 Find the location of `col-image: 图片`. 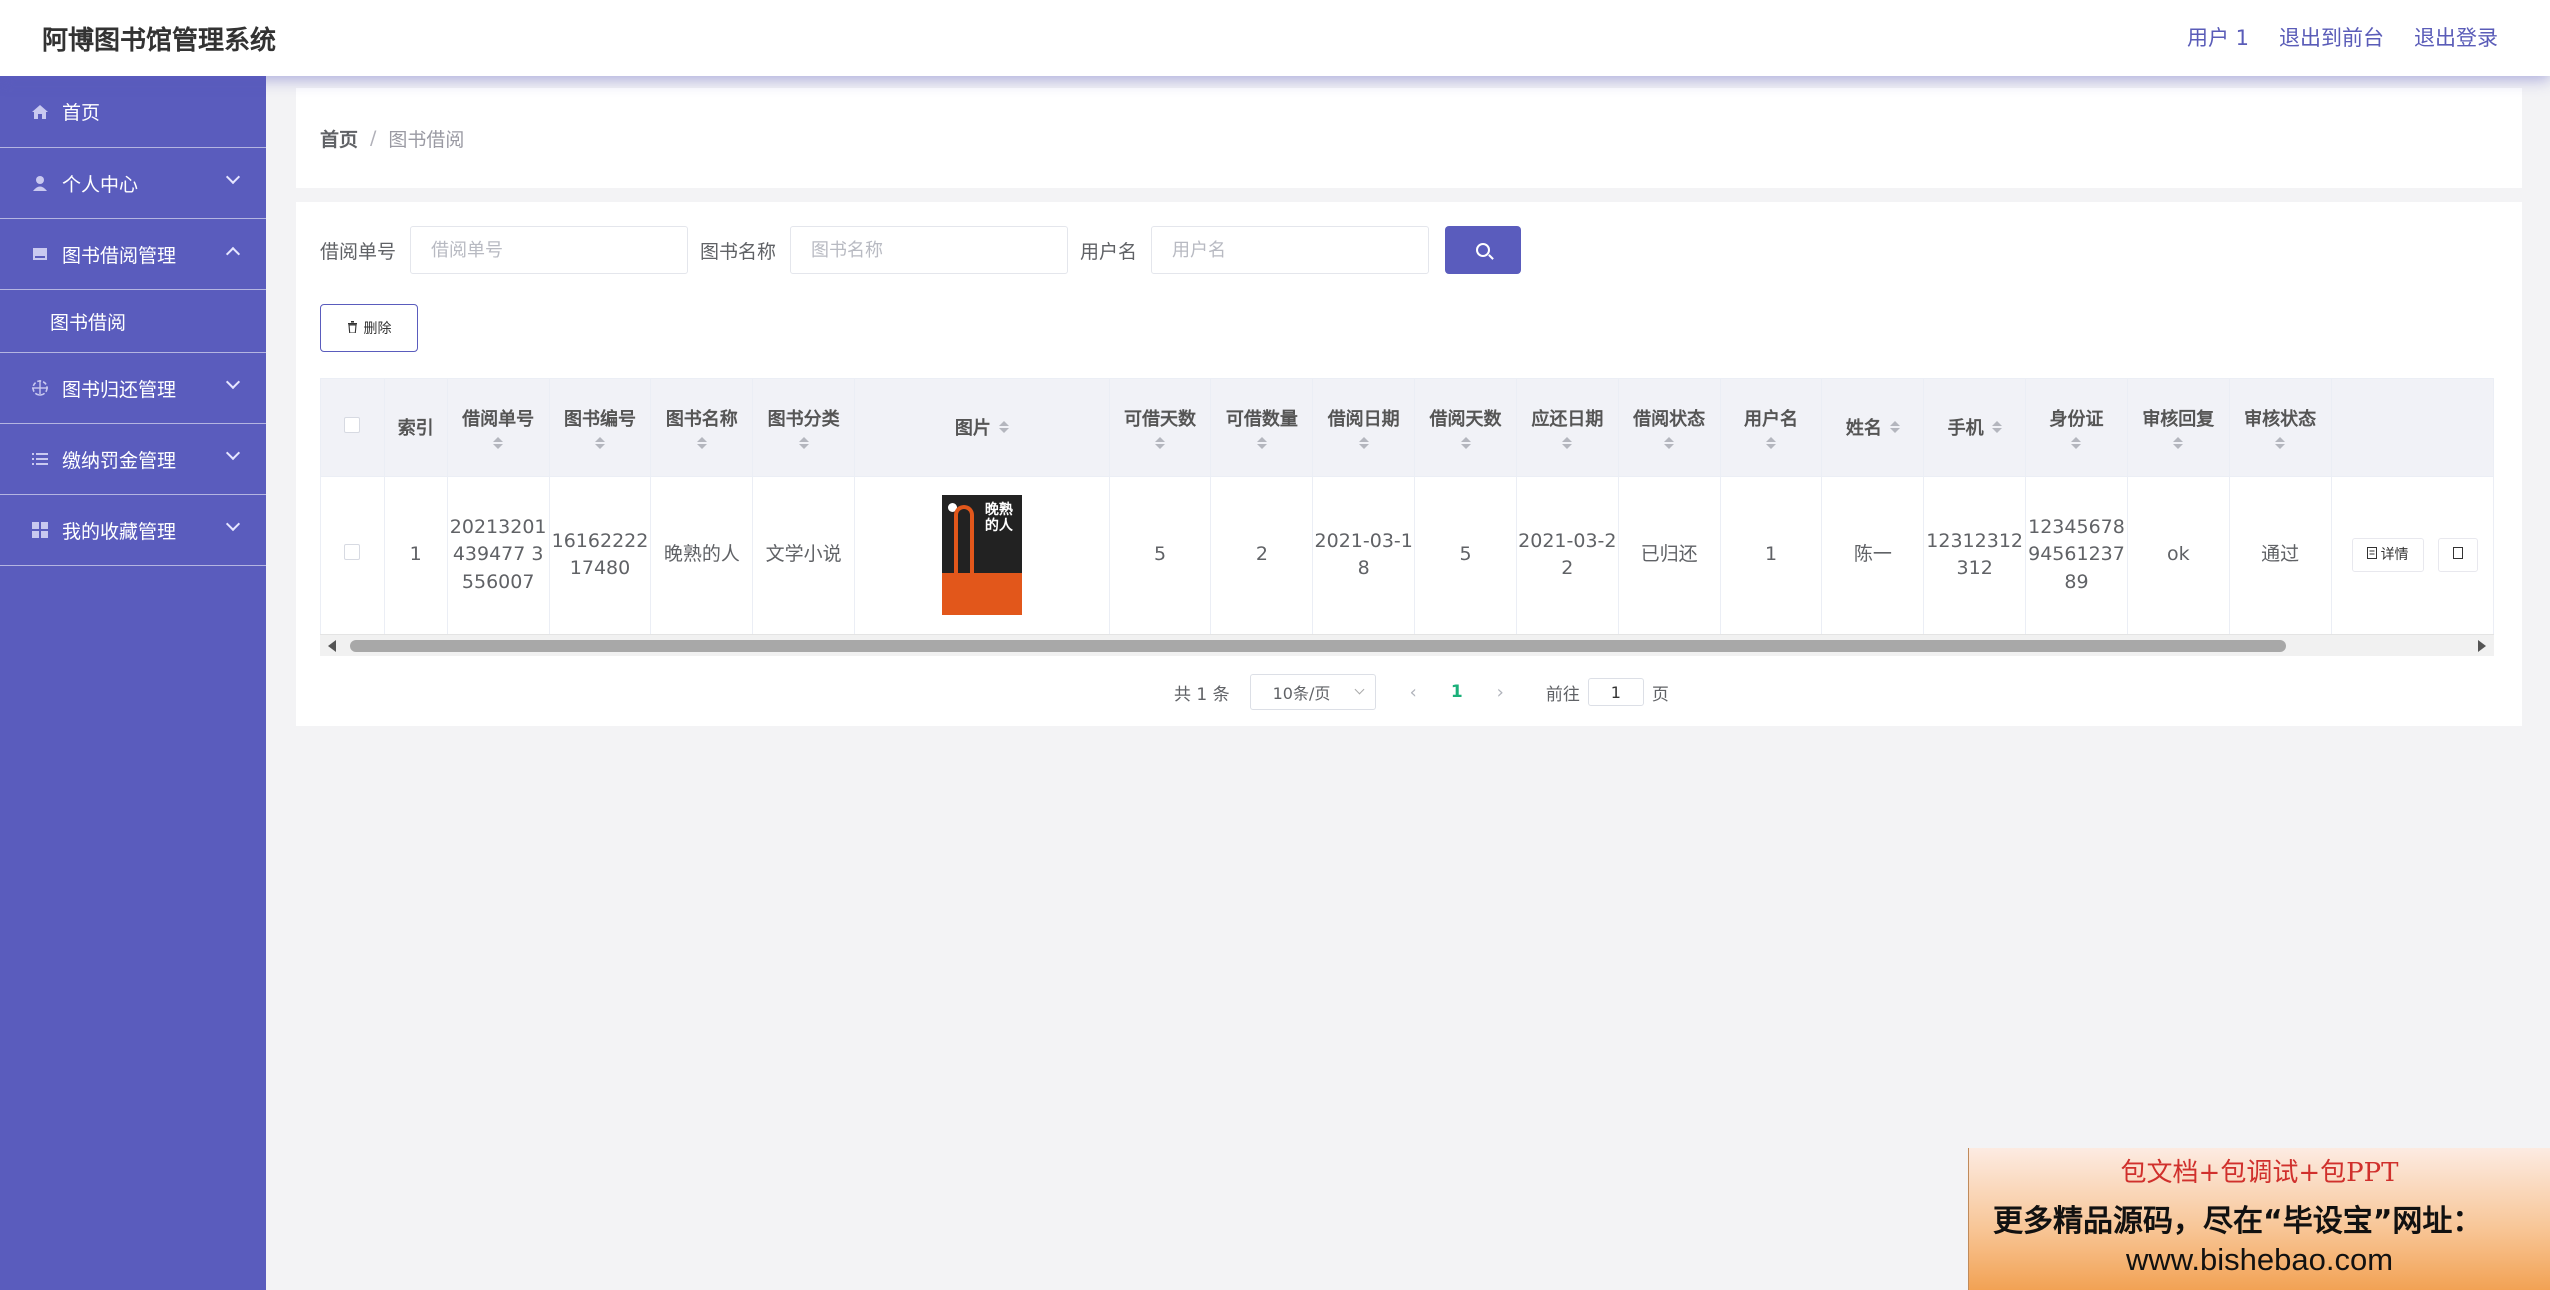

col-image: 图片 is located at coordinates (982, 428).